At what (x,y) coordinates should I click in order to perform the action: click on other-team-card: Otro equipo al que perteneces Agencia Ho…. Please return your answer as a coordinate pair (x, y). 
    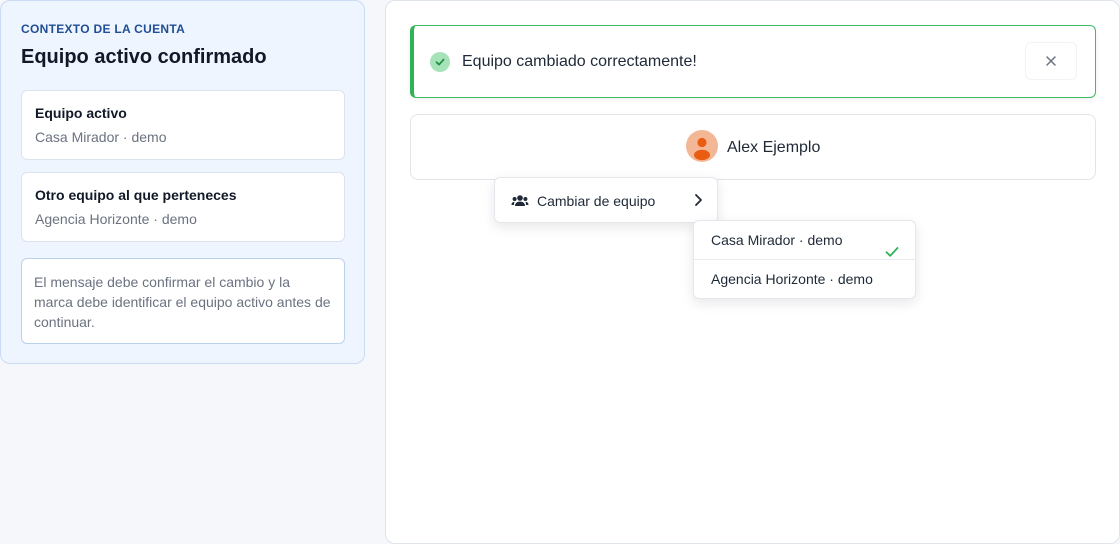
    Looking at the image, I should click on (183, 207).